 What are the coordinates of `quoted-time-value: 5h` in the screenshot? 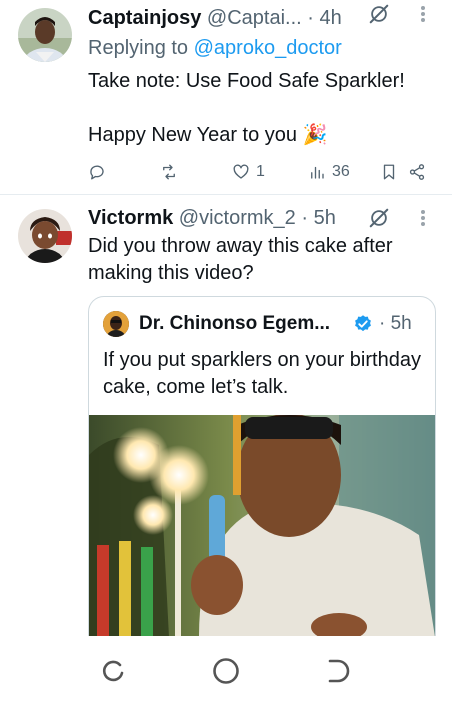 It's located at (401, 323).